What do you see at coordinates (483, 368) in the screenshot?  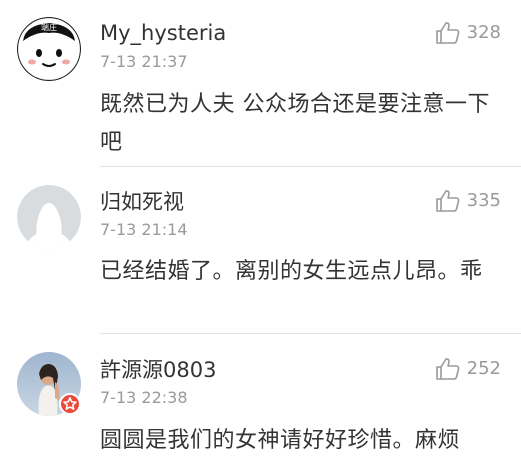 I see `like-count: 252` at bounding box center [483, 368].